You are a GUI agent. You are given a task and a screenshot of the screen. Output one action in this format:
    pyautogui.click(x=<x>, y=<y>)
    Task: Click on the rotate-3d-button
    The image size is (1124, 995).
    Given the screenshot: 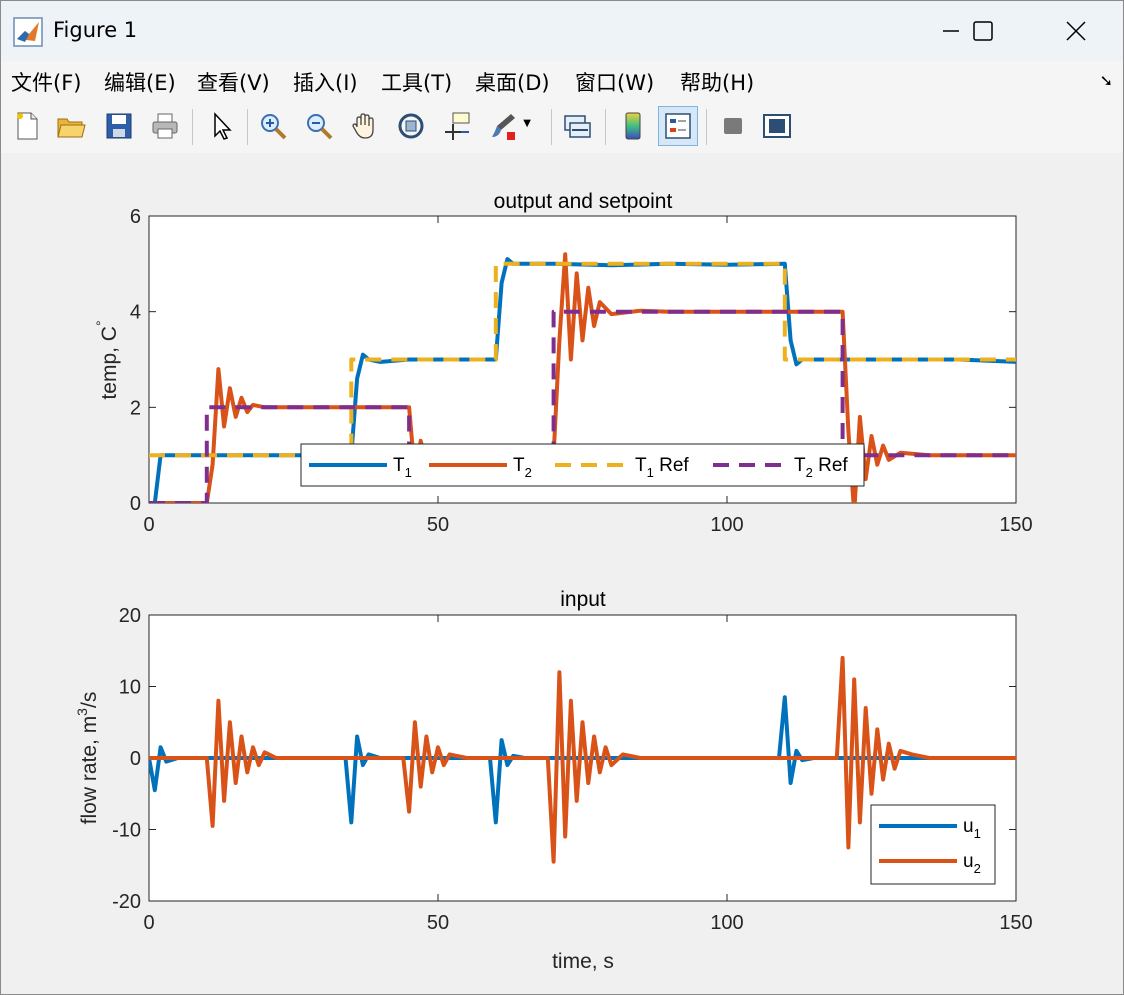 What is the action you would take?
    pyautogui.click(x=411, y=126)
    